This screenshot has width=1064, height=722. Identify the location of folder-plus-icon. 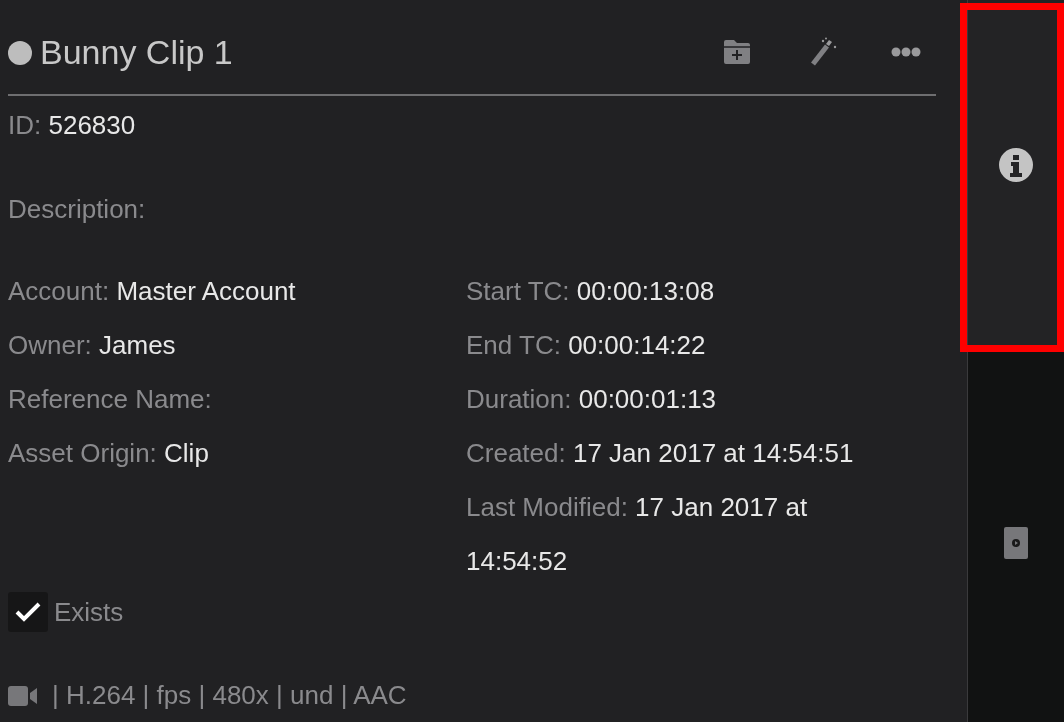
(737, 52).